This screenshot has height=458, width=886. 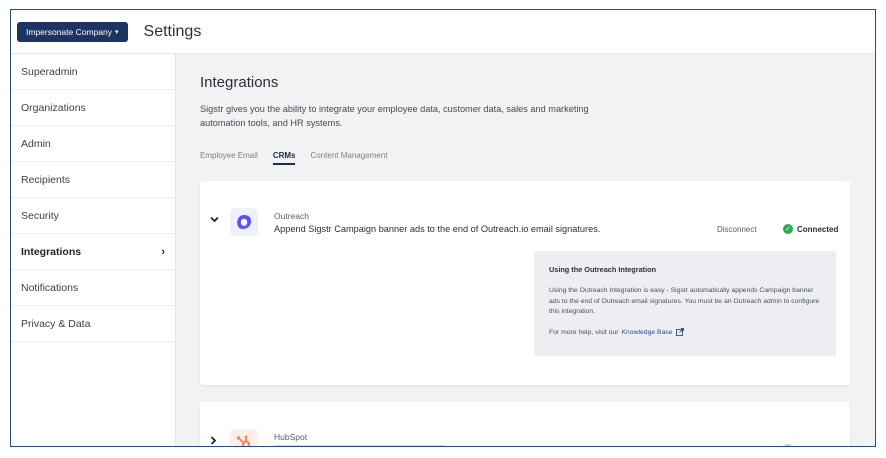 What do you see at coordinates (163, 251) in the screenshot?
I see `chevron-right-icon: ›` at bounding box center [163, 251].